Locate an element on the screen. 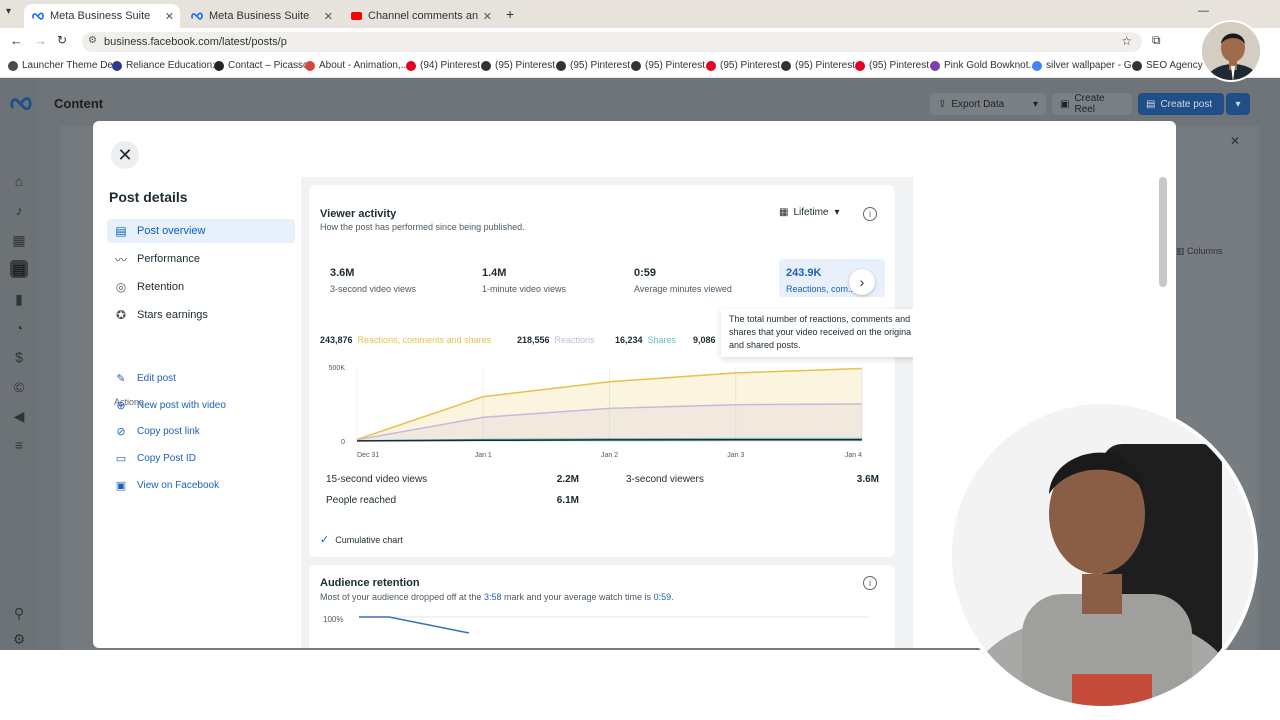  bookmark-item: Contact – Picasso is located at coordinates (261, 65).